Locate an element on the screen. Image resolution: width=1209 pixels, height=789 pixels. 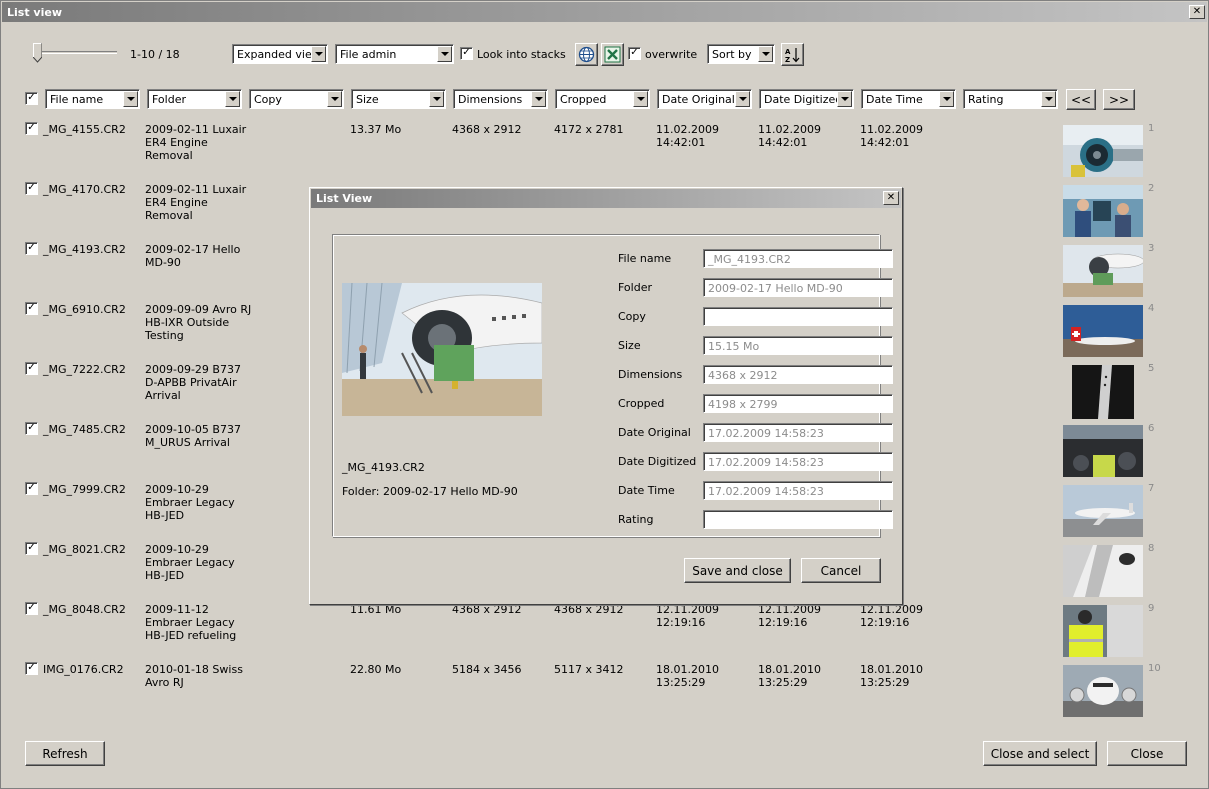
row-folder: 2009-10-05 B737 M_URUS Arrival is located at coordinates (193, 436).